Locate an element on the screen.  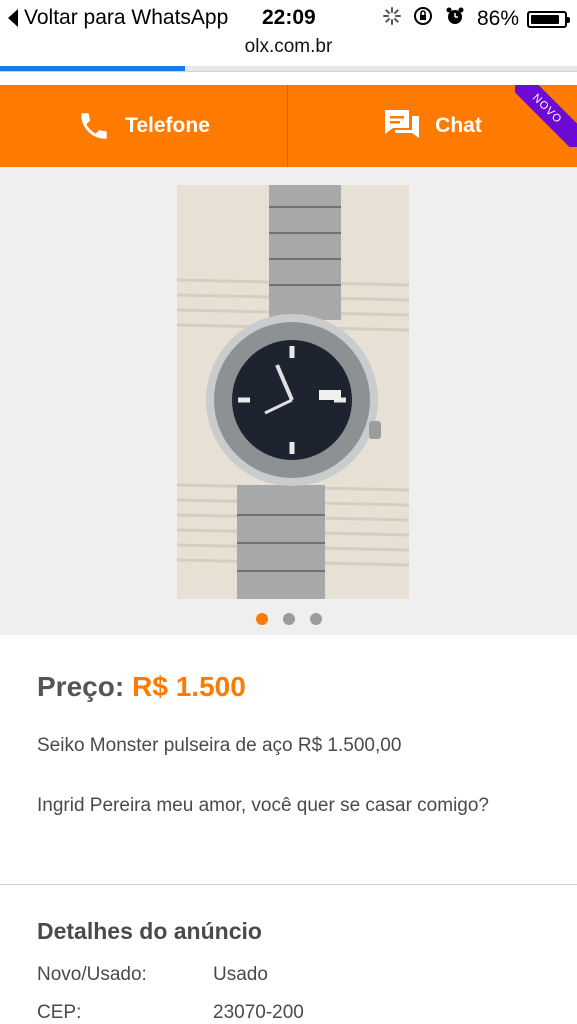
back-to-whatsapp-link: Voltar para WhatsApp is located at coordinates (118, 18).